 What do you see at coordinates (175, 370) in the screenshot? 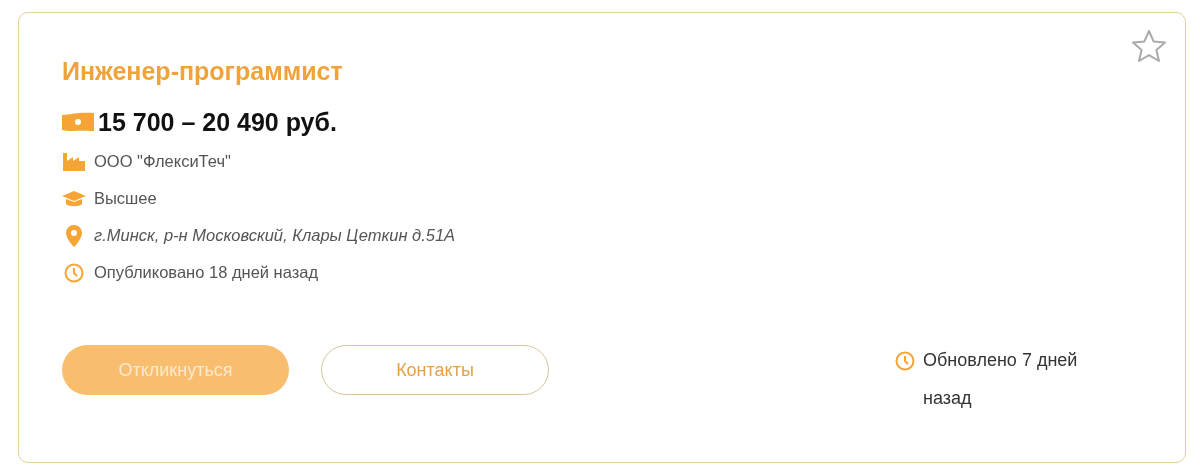
I see `respond-button: Откликнуться` at bounding box center [175, 370].